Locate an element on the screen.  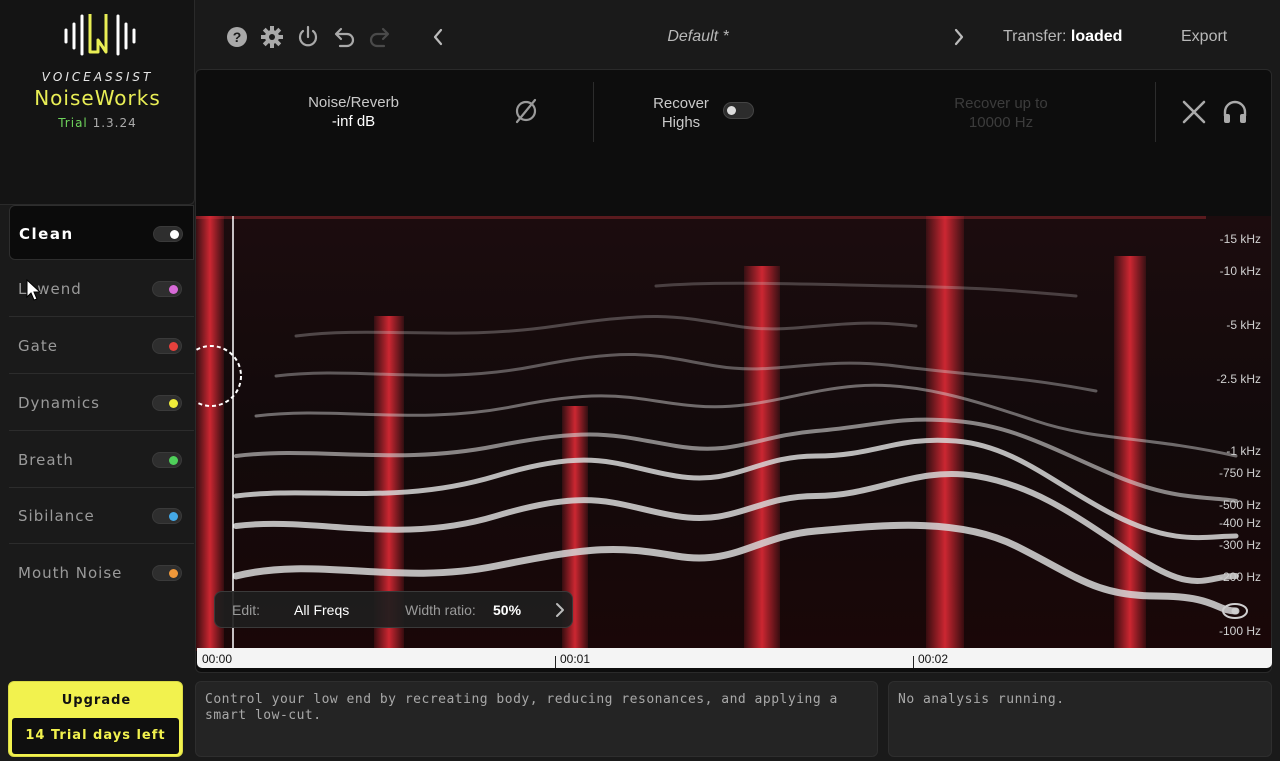
module-mouth-noise: Mouth Noise is located at coordinates (101, 573).